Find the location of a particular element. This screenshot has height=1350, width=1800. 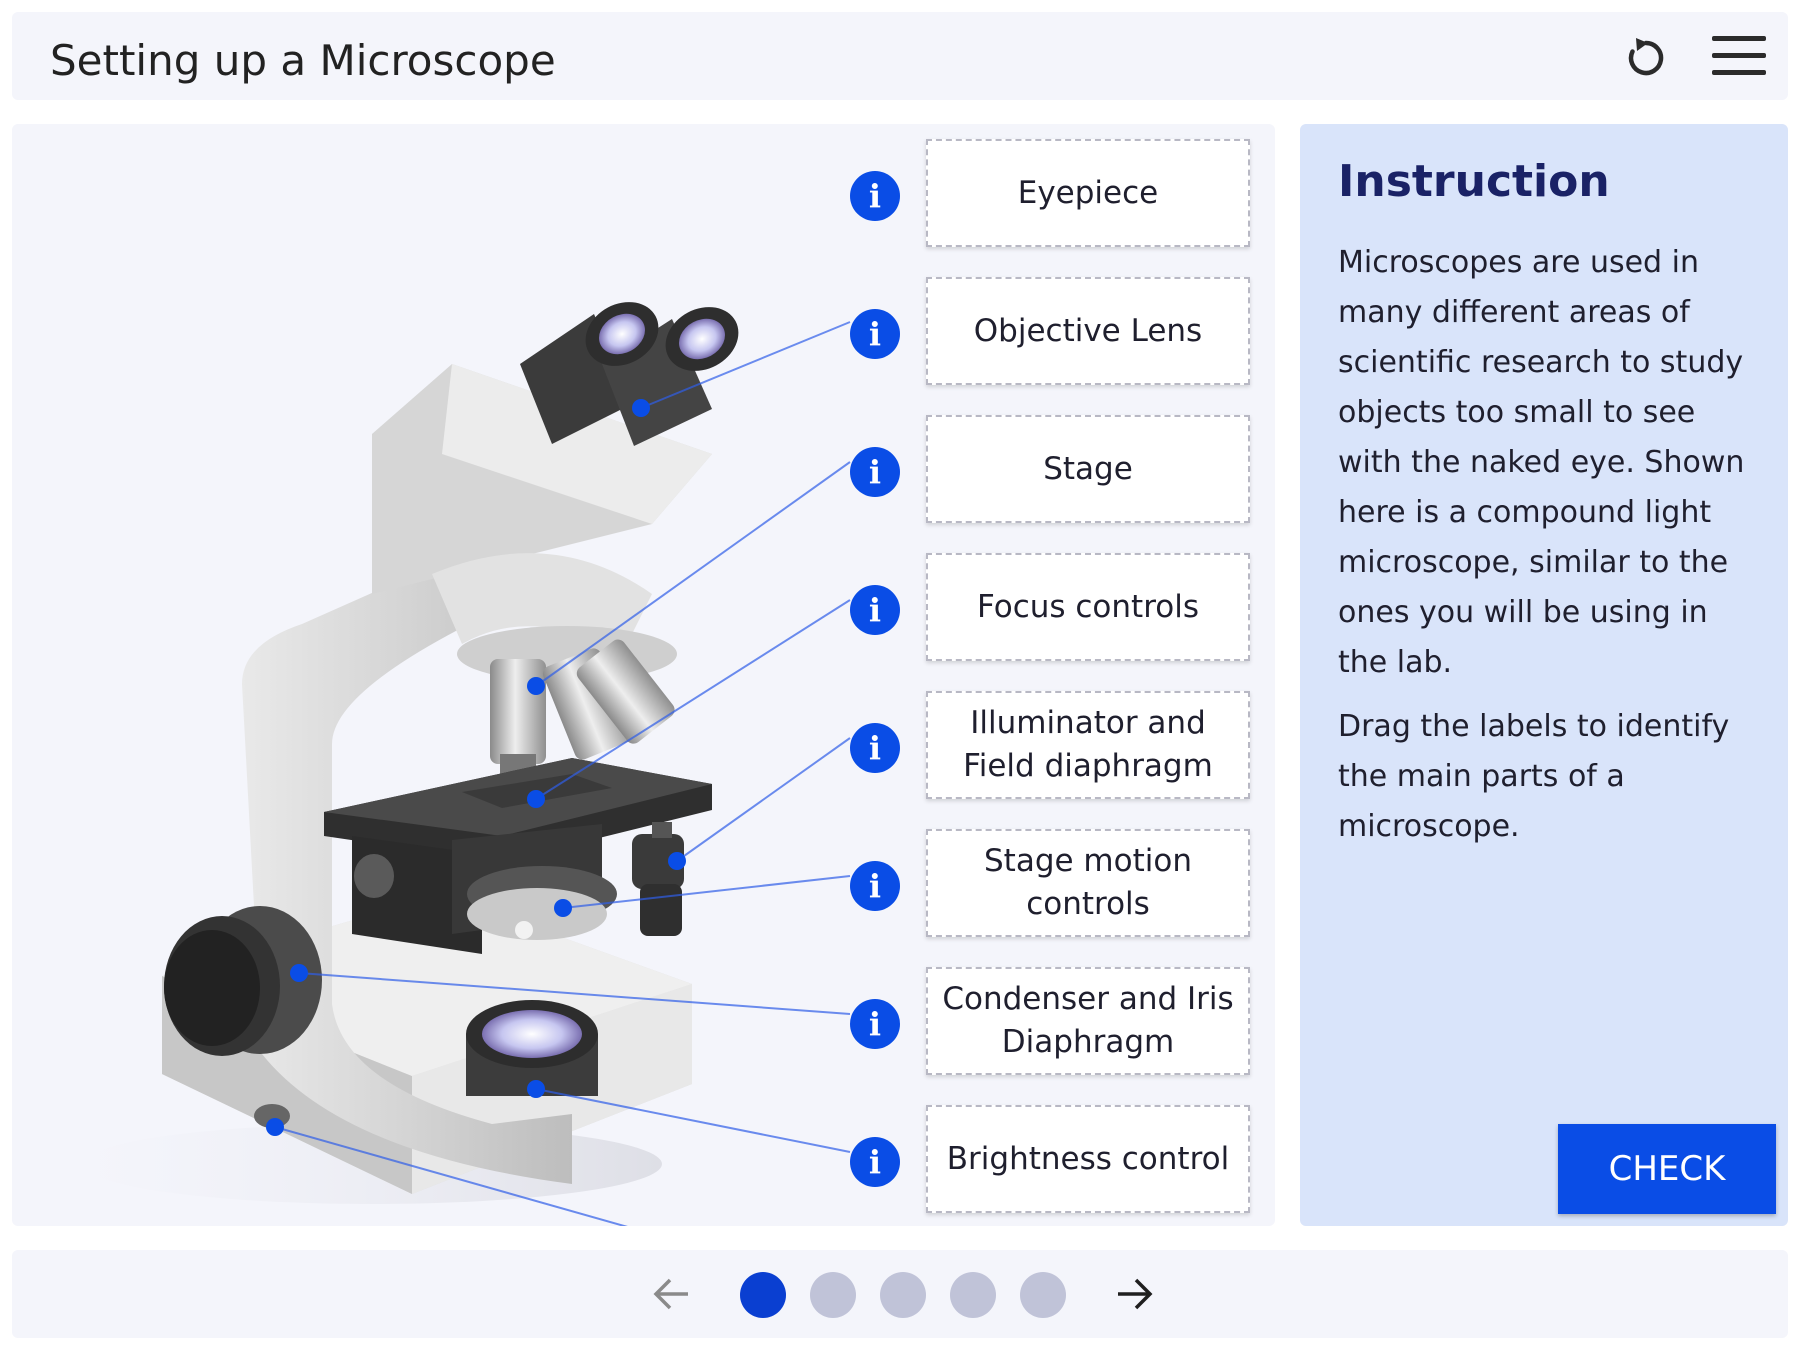

arrow-left-icon is located at coordinates (670, 1294).